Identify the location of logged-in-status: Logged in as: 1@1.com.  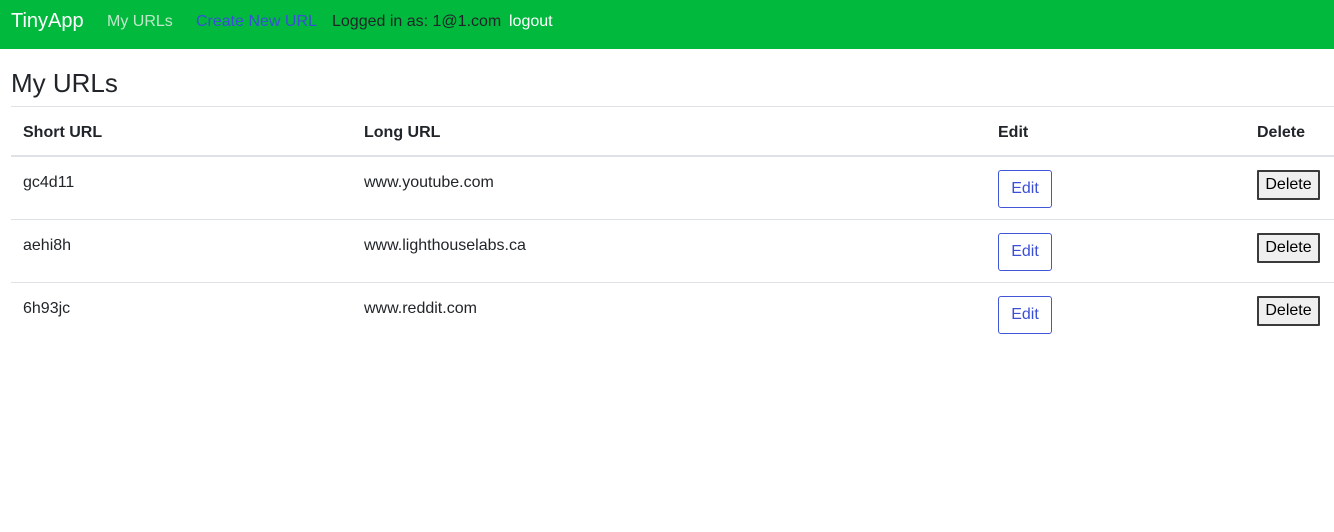
(417, 21).